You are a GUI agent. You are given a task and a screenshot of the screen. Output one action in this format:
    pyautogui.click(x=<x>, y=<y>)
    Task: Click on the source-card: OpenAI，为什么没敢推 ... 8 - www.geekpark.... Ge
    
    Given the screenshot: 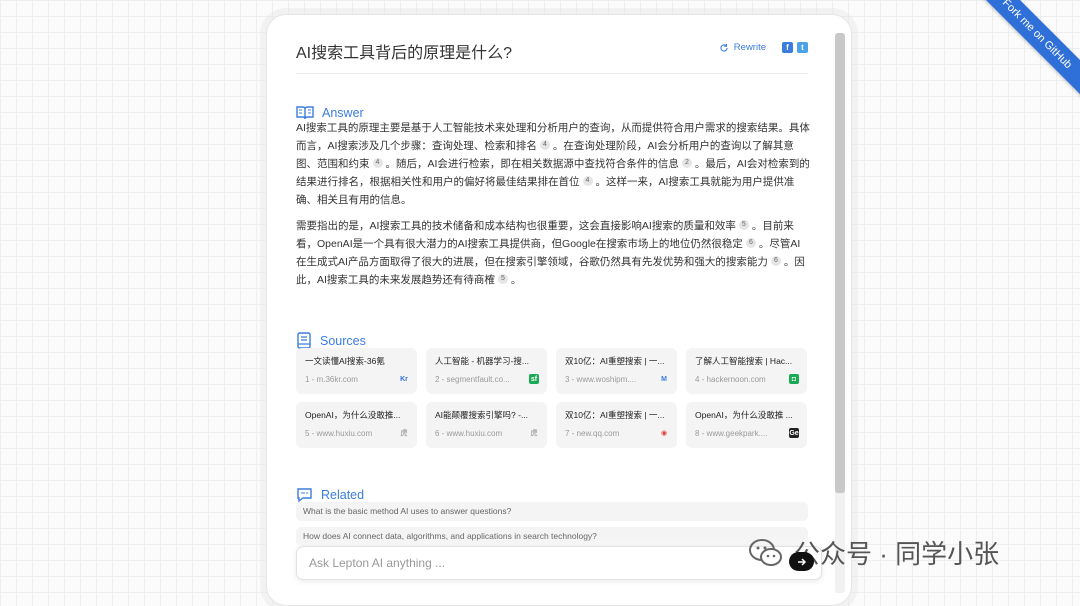 What is the action you would take?
    pyautogui.click(x=746, y=425)
    